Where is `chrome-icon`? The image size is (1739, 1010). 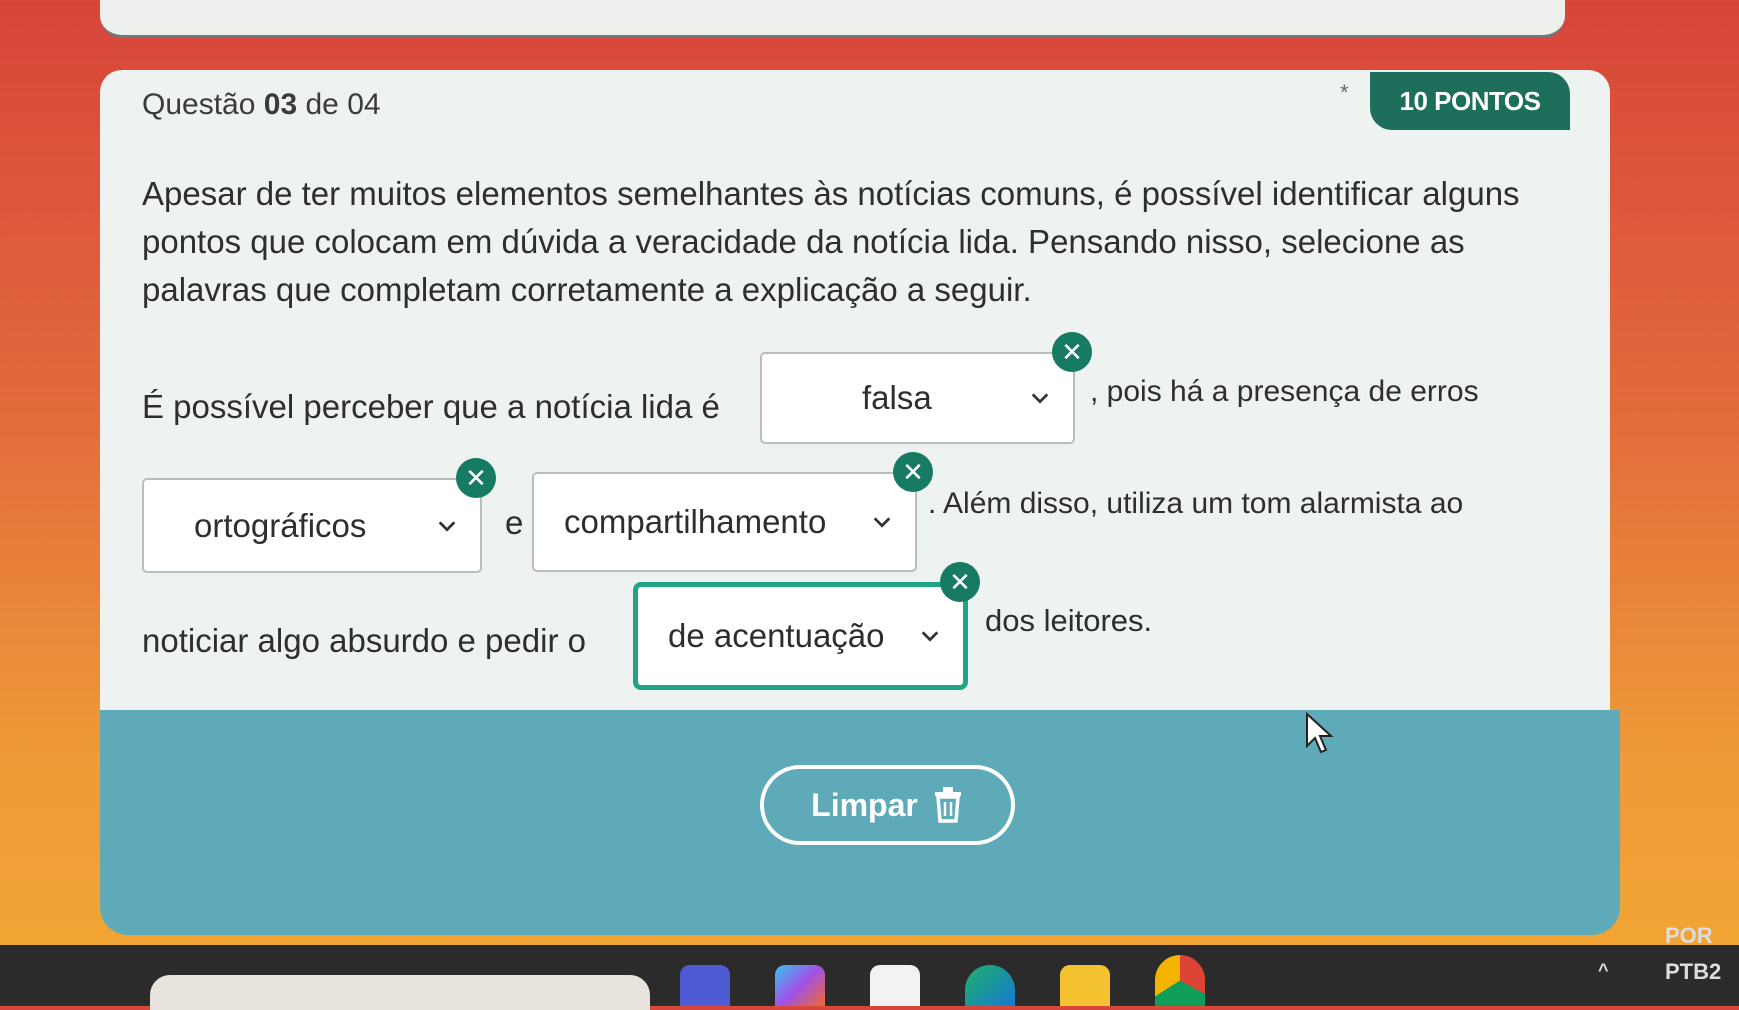 chrome-icon is located at coordinates (1180, 980).